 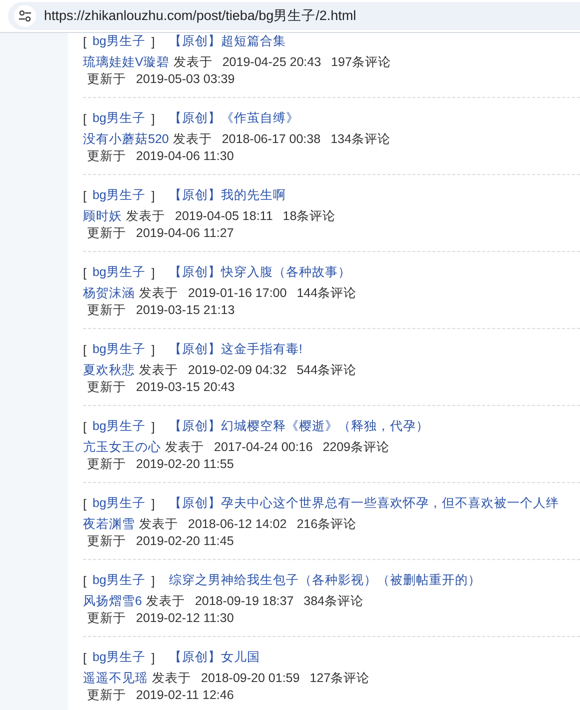 I want to click on updated-time: 2019-05-03 03:39, so click(x=185, y=79).